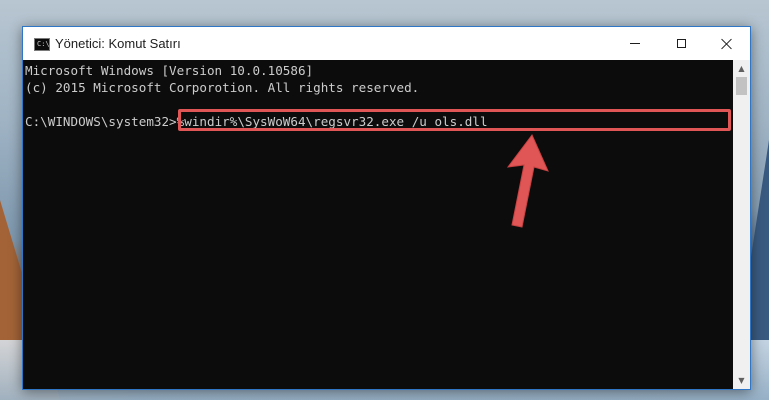 The width and height of the screenshot is (769, 400). I want to click on scroll-up-arrow-icon: ▲, so click(741, 68).